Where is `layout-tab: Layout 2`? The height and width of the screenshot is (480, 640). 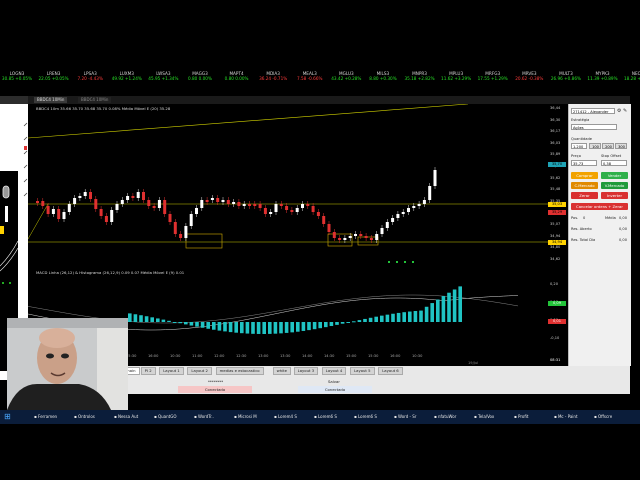 layout-tab: Layout 2 is located at coordinates (199, 371).